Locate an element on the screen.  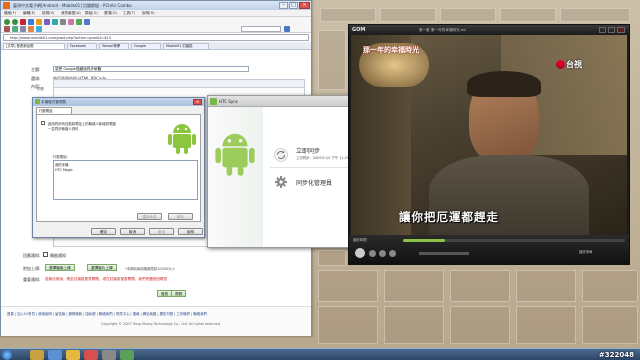
video-subtitle: 讓你把厄運都趕走 is located at coordinates (449, 217).